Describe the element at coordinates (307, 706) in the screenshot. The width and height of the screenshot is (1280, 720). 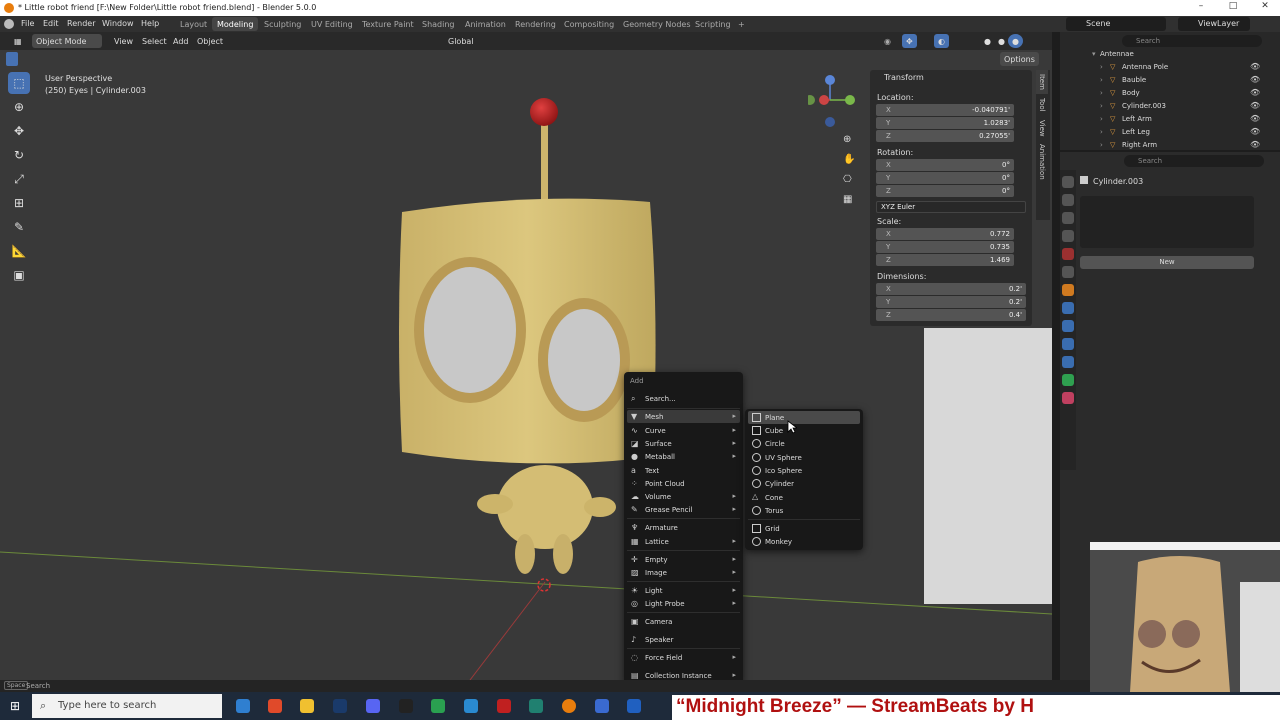
I see `file-explorer-icon` at that location.